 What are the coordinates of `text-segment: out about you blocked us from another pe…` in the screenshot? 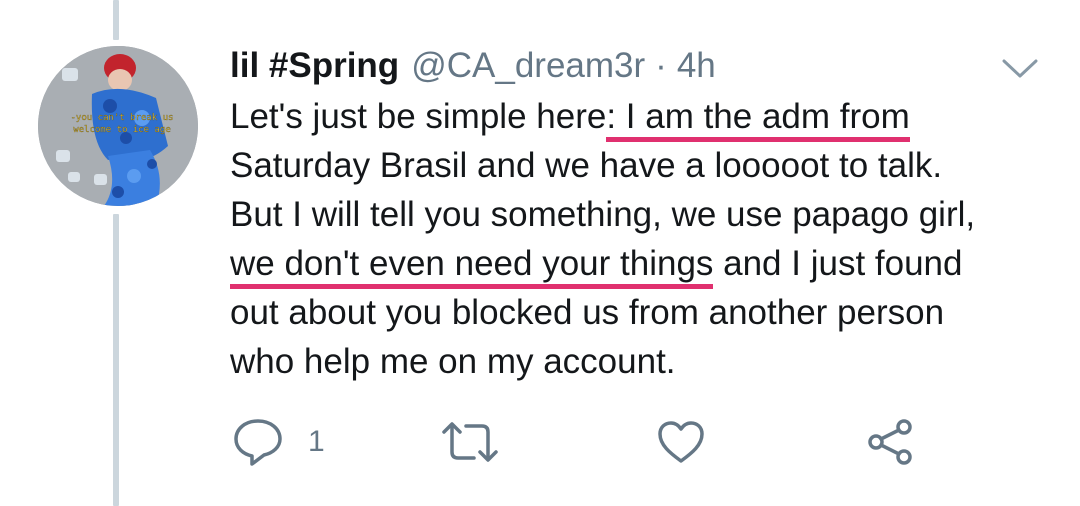 It's located at (587, 312).